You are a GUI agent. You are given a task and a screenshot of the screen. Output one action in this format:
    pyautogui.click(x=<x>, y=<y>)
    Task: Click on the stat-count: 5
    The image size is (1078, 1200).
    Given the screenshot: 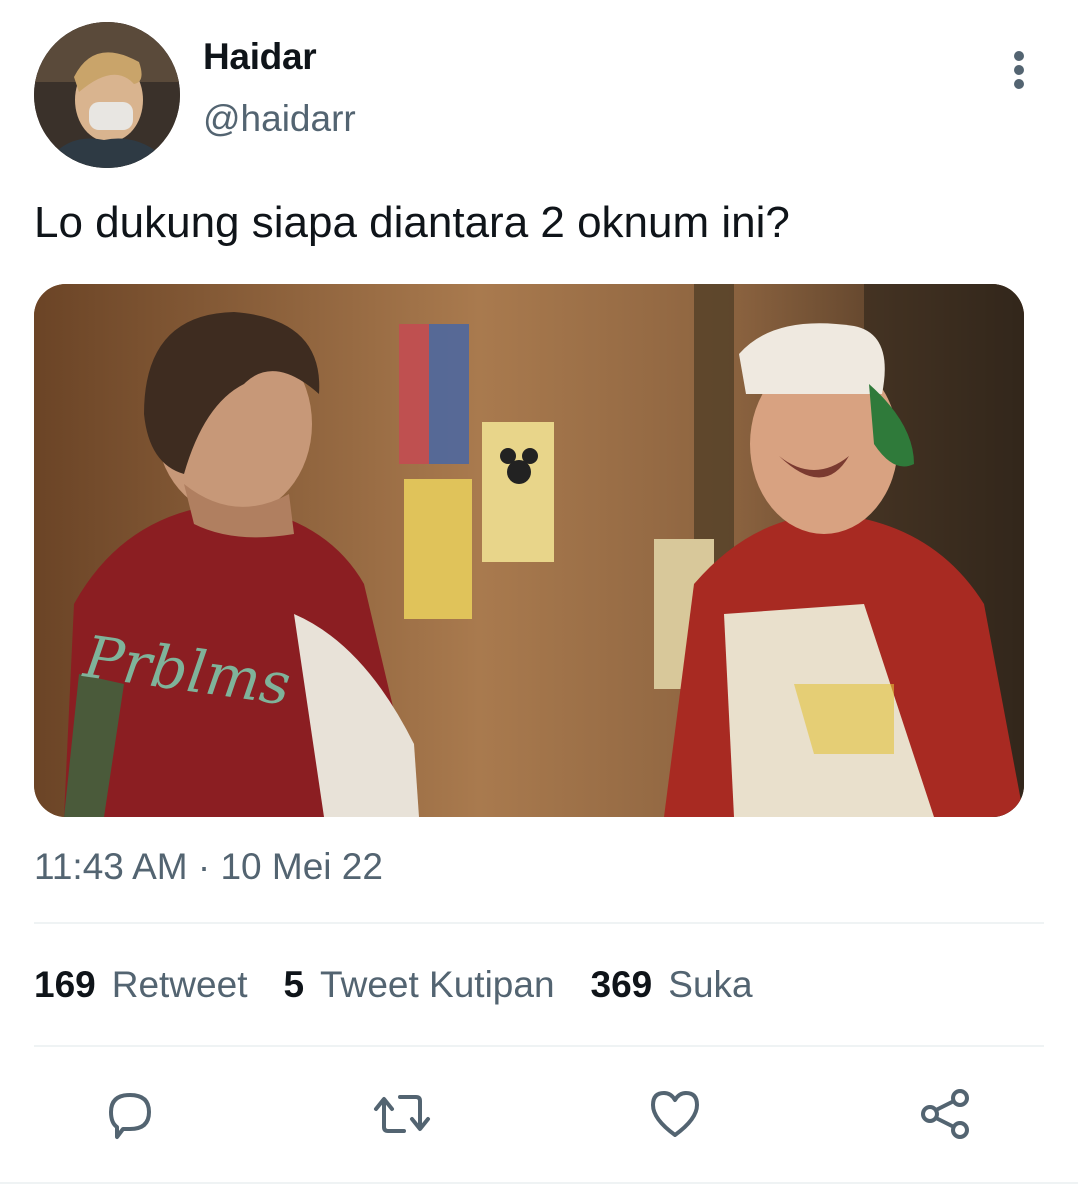 What is the action you would take?
    pyautogui.click(x=294, y=984)
    